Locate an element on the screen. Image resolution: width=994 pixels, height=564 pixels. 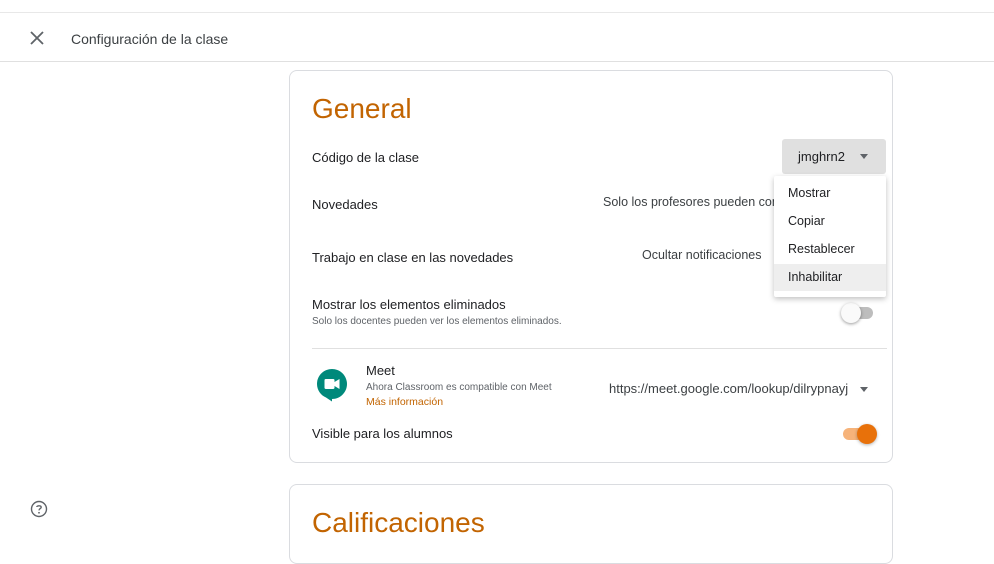
top-bar: Configuración de la clase is located at coordinates (497, 37).